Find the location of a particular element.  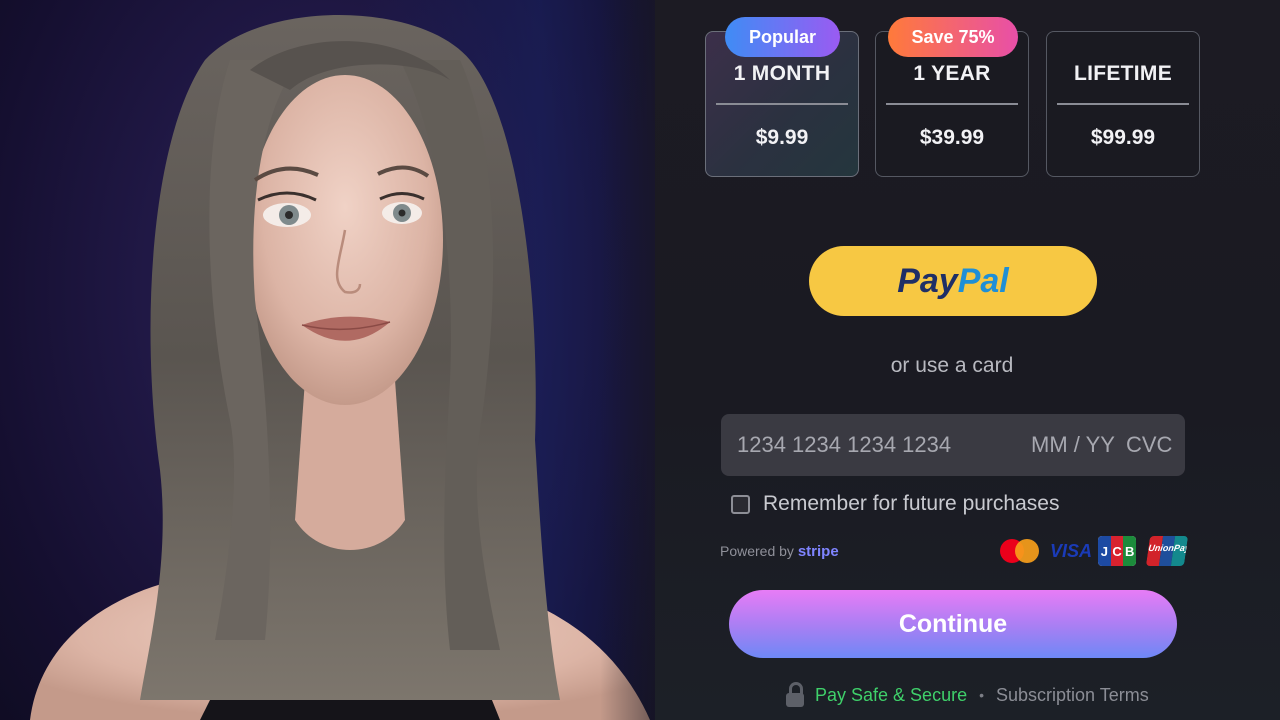

plan-price: $99.99 is located at coordinates (1123, 137).